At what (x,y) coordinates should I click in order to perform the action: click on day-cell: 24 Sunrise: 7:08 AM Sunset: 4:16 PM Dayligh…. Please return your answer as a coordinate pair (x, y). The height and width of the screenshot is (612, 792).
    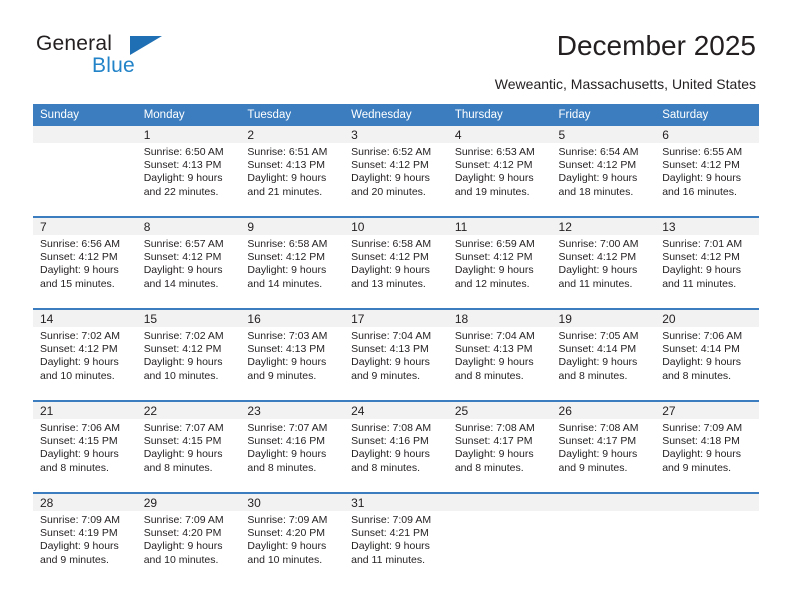
    Looking at the image, I should click on (396, 446).